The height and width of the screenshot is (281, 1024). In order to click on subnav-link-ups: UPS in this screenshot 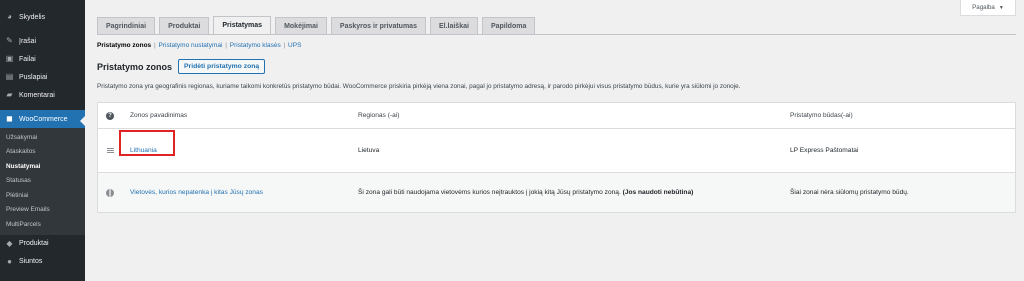, I will do `click(294, 45)`.